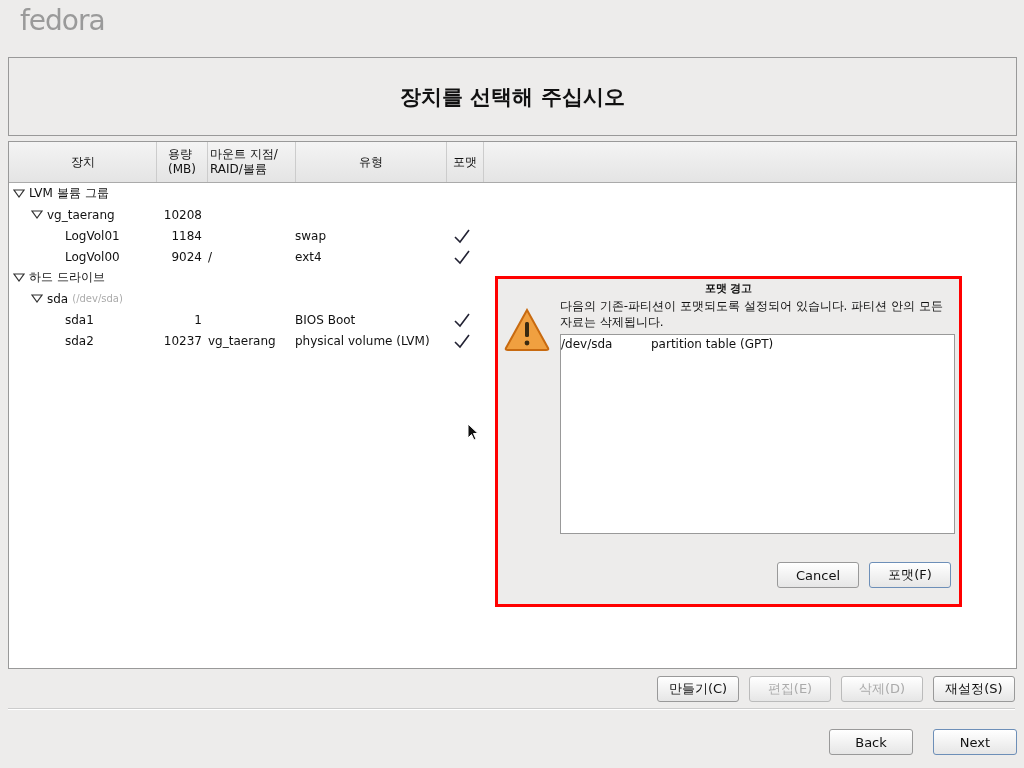 The width and height of the screenshot is (1024, 768). I want to click on device-name: sda1, so click(79, 319).